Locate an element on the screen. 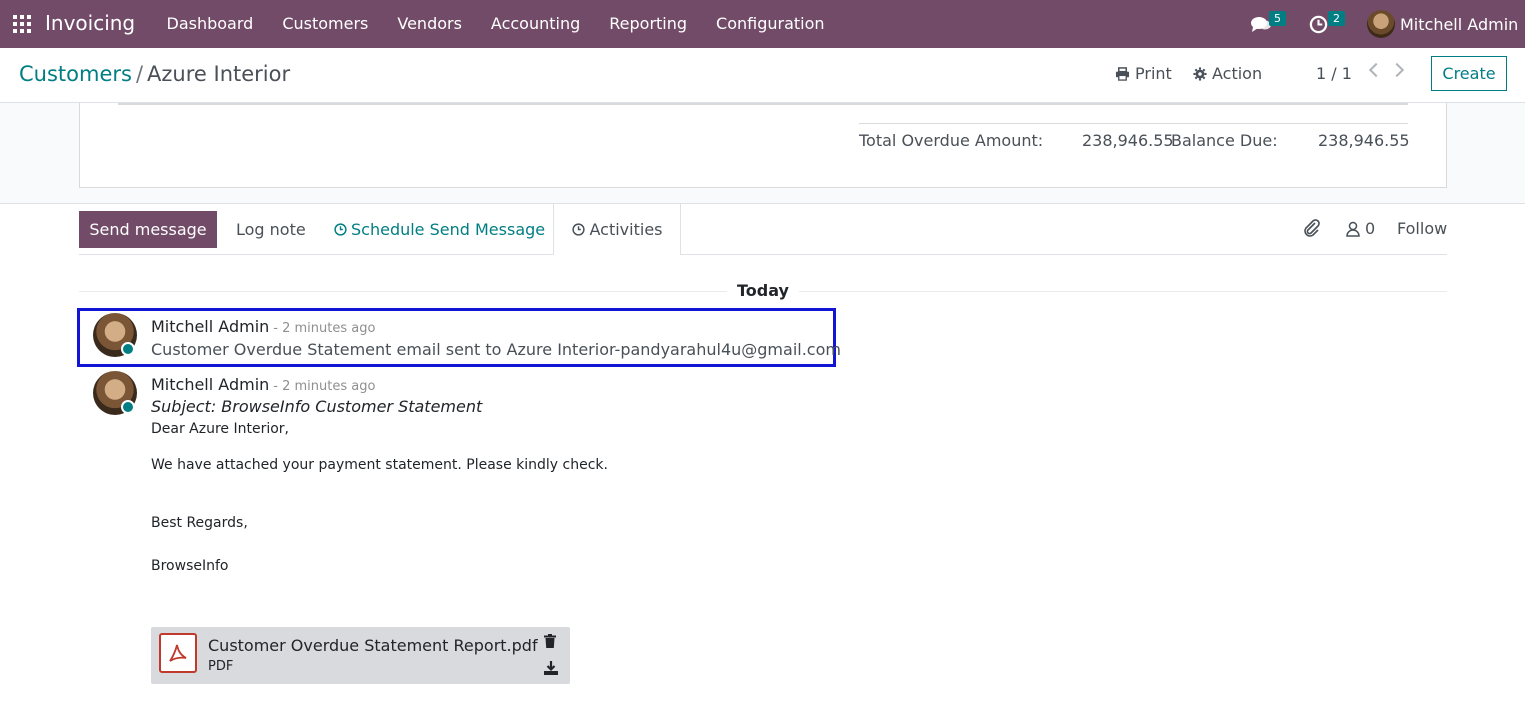 The image size is (1525, 701). user-menu: Mitchell Admin is located at coordinates (1442, 24).